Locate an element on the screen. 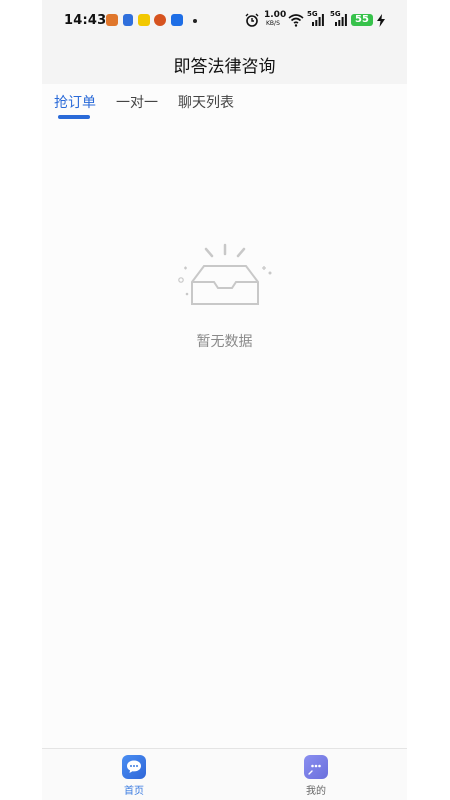 Image resolution: width=450 pixels, height=800 pixels. chat-bubble-icon is located at coordinates (134, 767).